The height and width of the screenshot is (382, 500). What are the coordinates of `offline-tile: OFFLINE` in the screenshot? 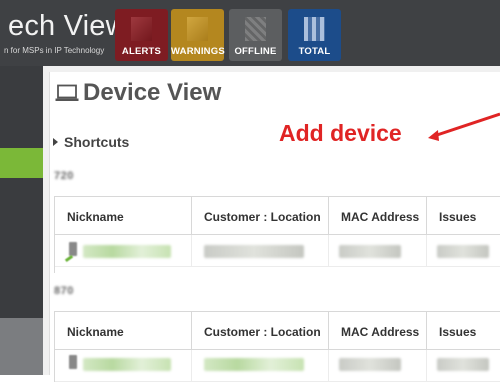 It's located at (255, 35).